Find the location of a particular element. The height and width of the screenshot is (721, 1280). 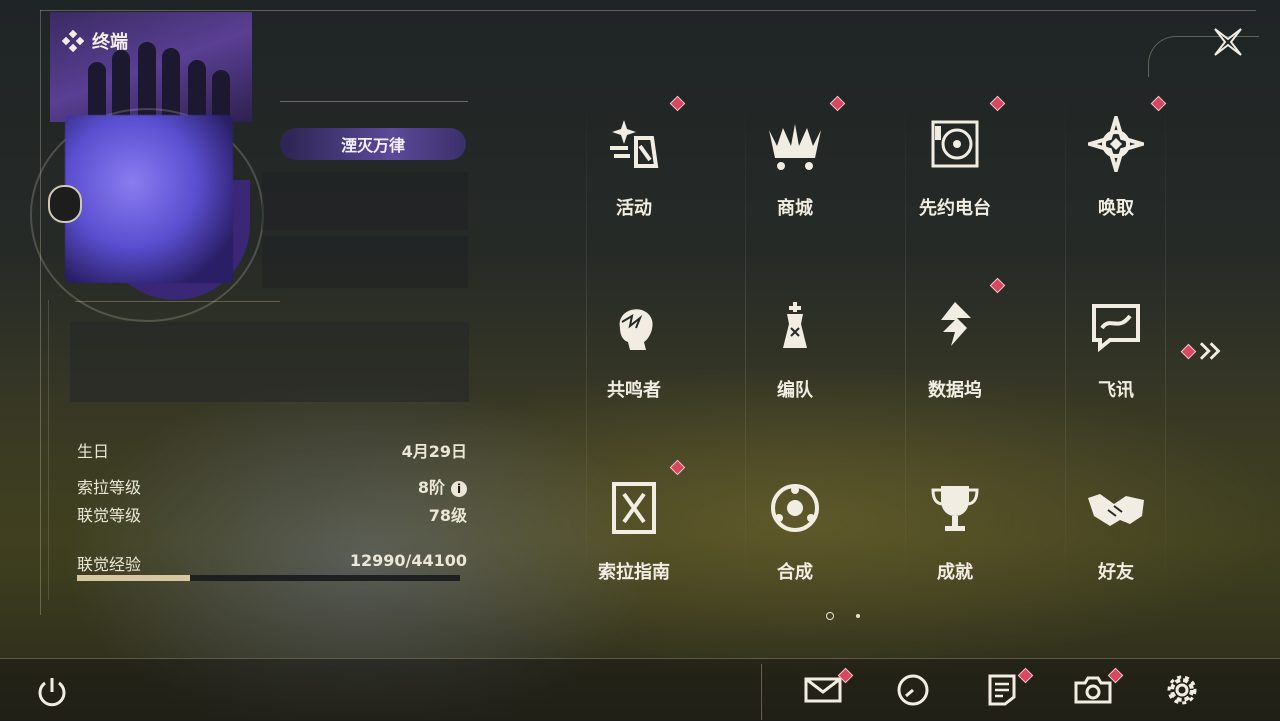

union-level-row: 联觉等级 78级 is located at coordinates (272, 514).